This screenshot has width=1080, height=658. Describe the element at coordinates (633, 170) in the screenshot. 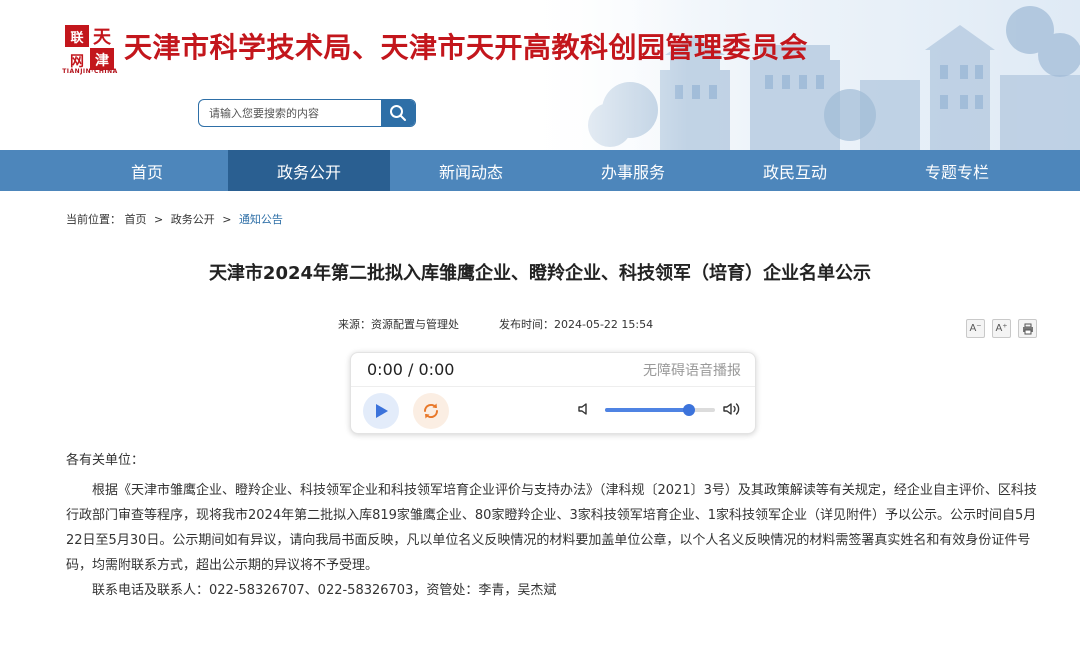

I see `nav-item-services: 办事服务` at that location.